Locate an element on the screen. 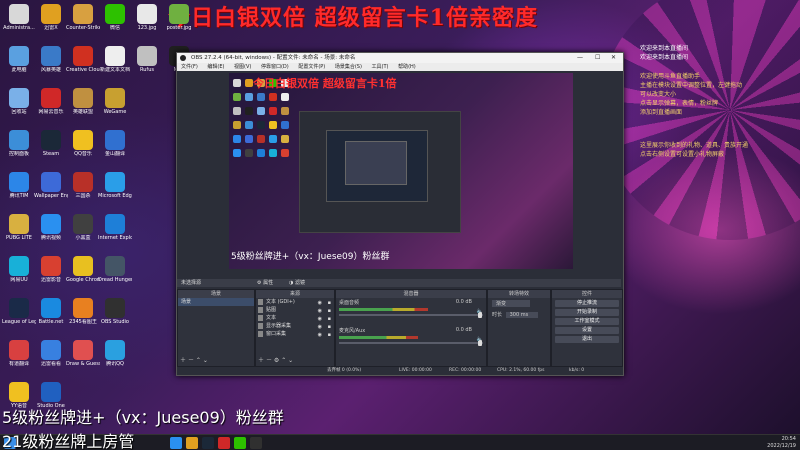 This screenshot has width=800, height=450. no-source-label: 未选择源 is located at coordinates (191, 283).